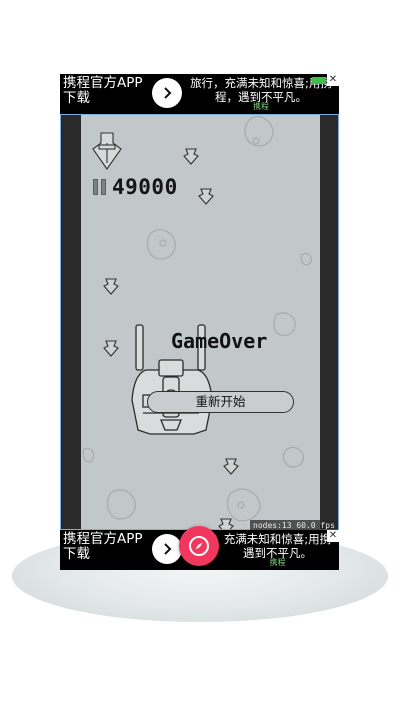  Describe the element at coordinates (145, 187) in the screenshot. I see `score-value: 49000` at that location.